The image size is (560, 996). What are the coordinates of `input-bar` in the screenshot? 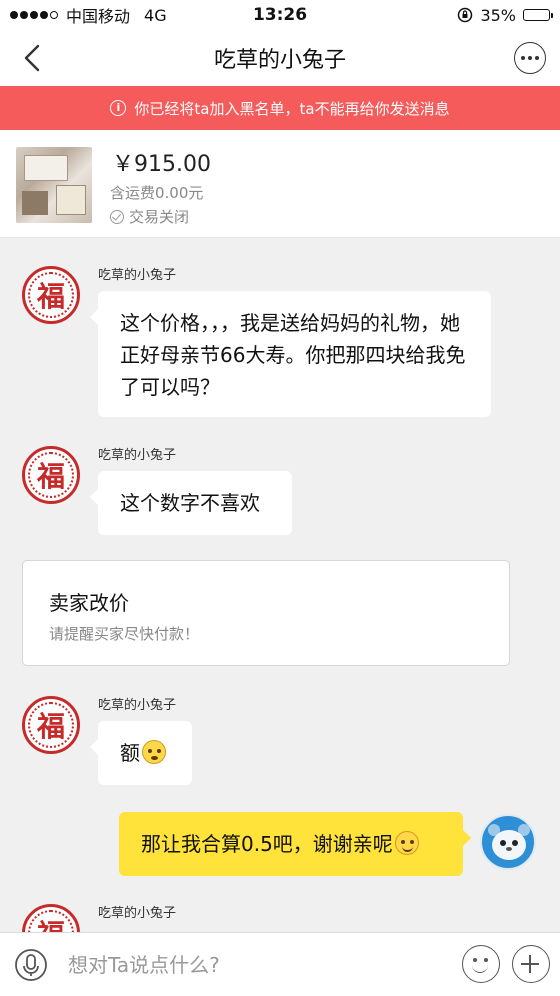 It's located at (280, 964).